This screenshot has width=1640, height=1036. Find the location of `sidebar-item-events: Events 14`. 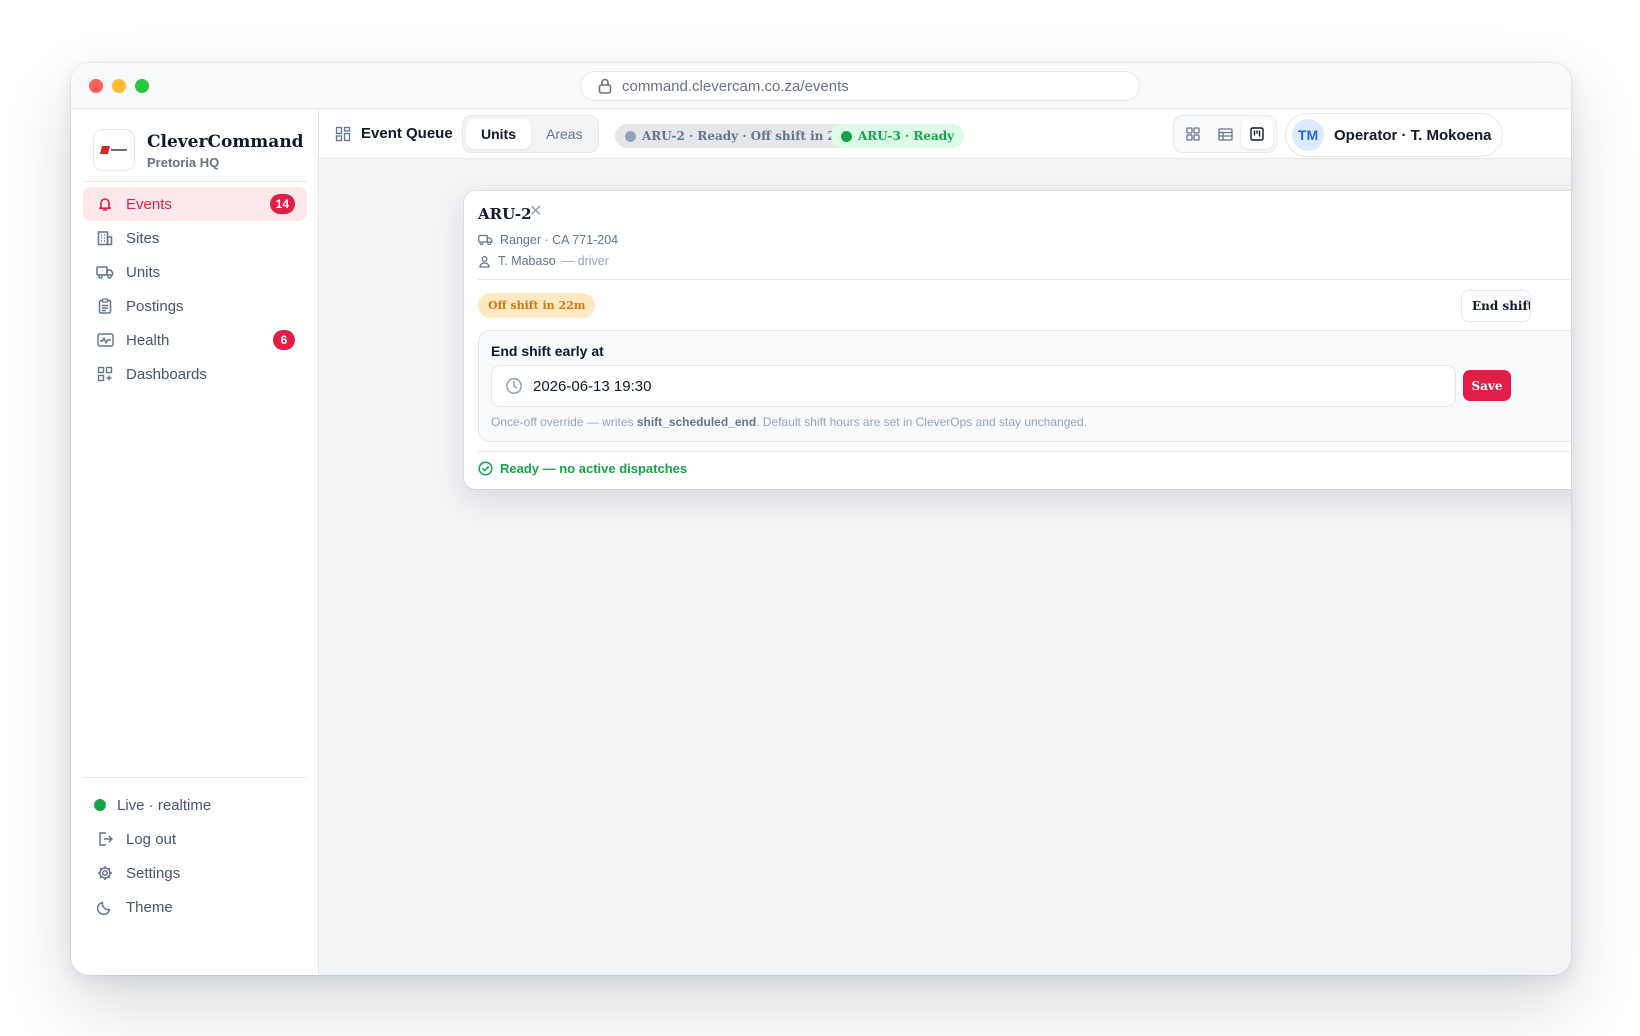

sidebar-item-events: Events 14 is located at coordinates (195, 204).